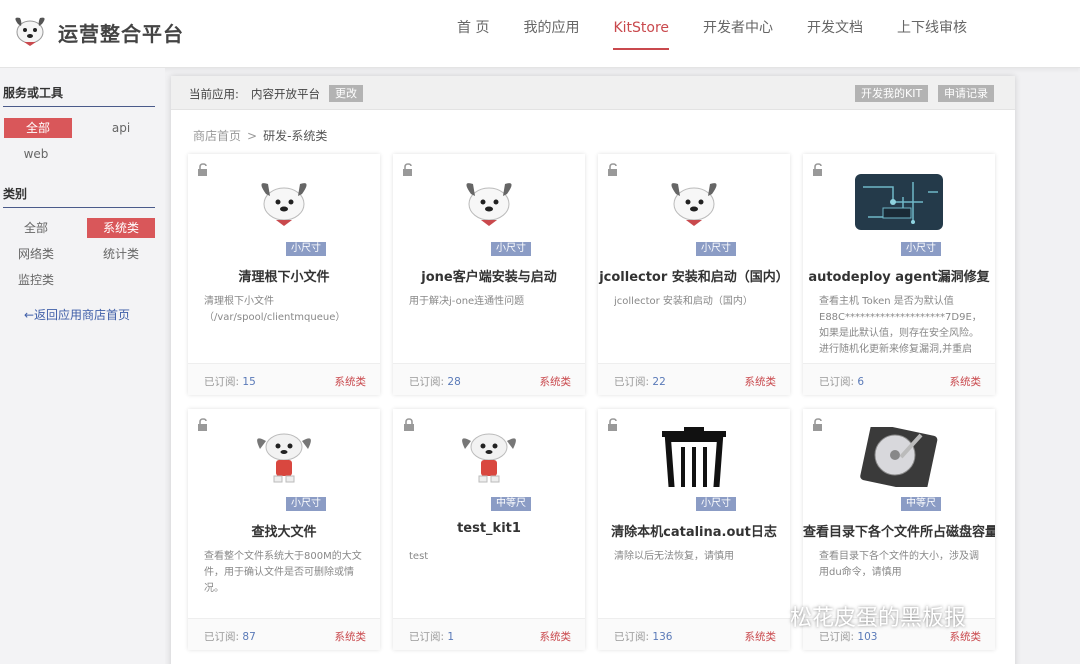 The width and height of the screenshot is (1080, 664). I want to click on subscribe-count: 已订阅: 1, so click(431, 636).